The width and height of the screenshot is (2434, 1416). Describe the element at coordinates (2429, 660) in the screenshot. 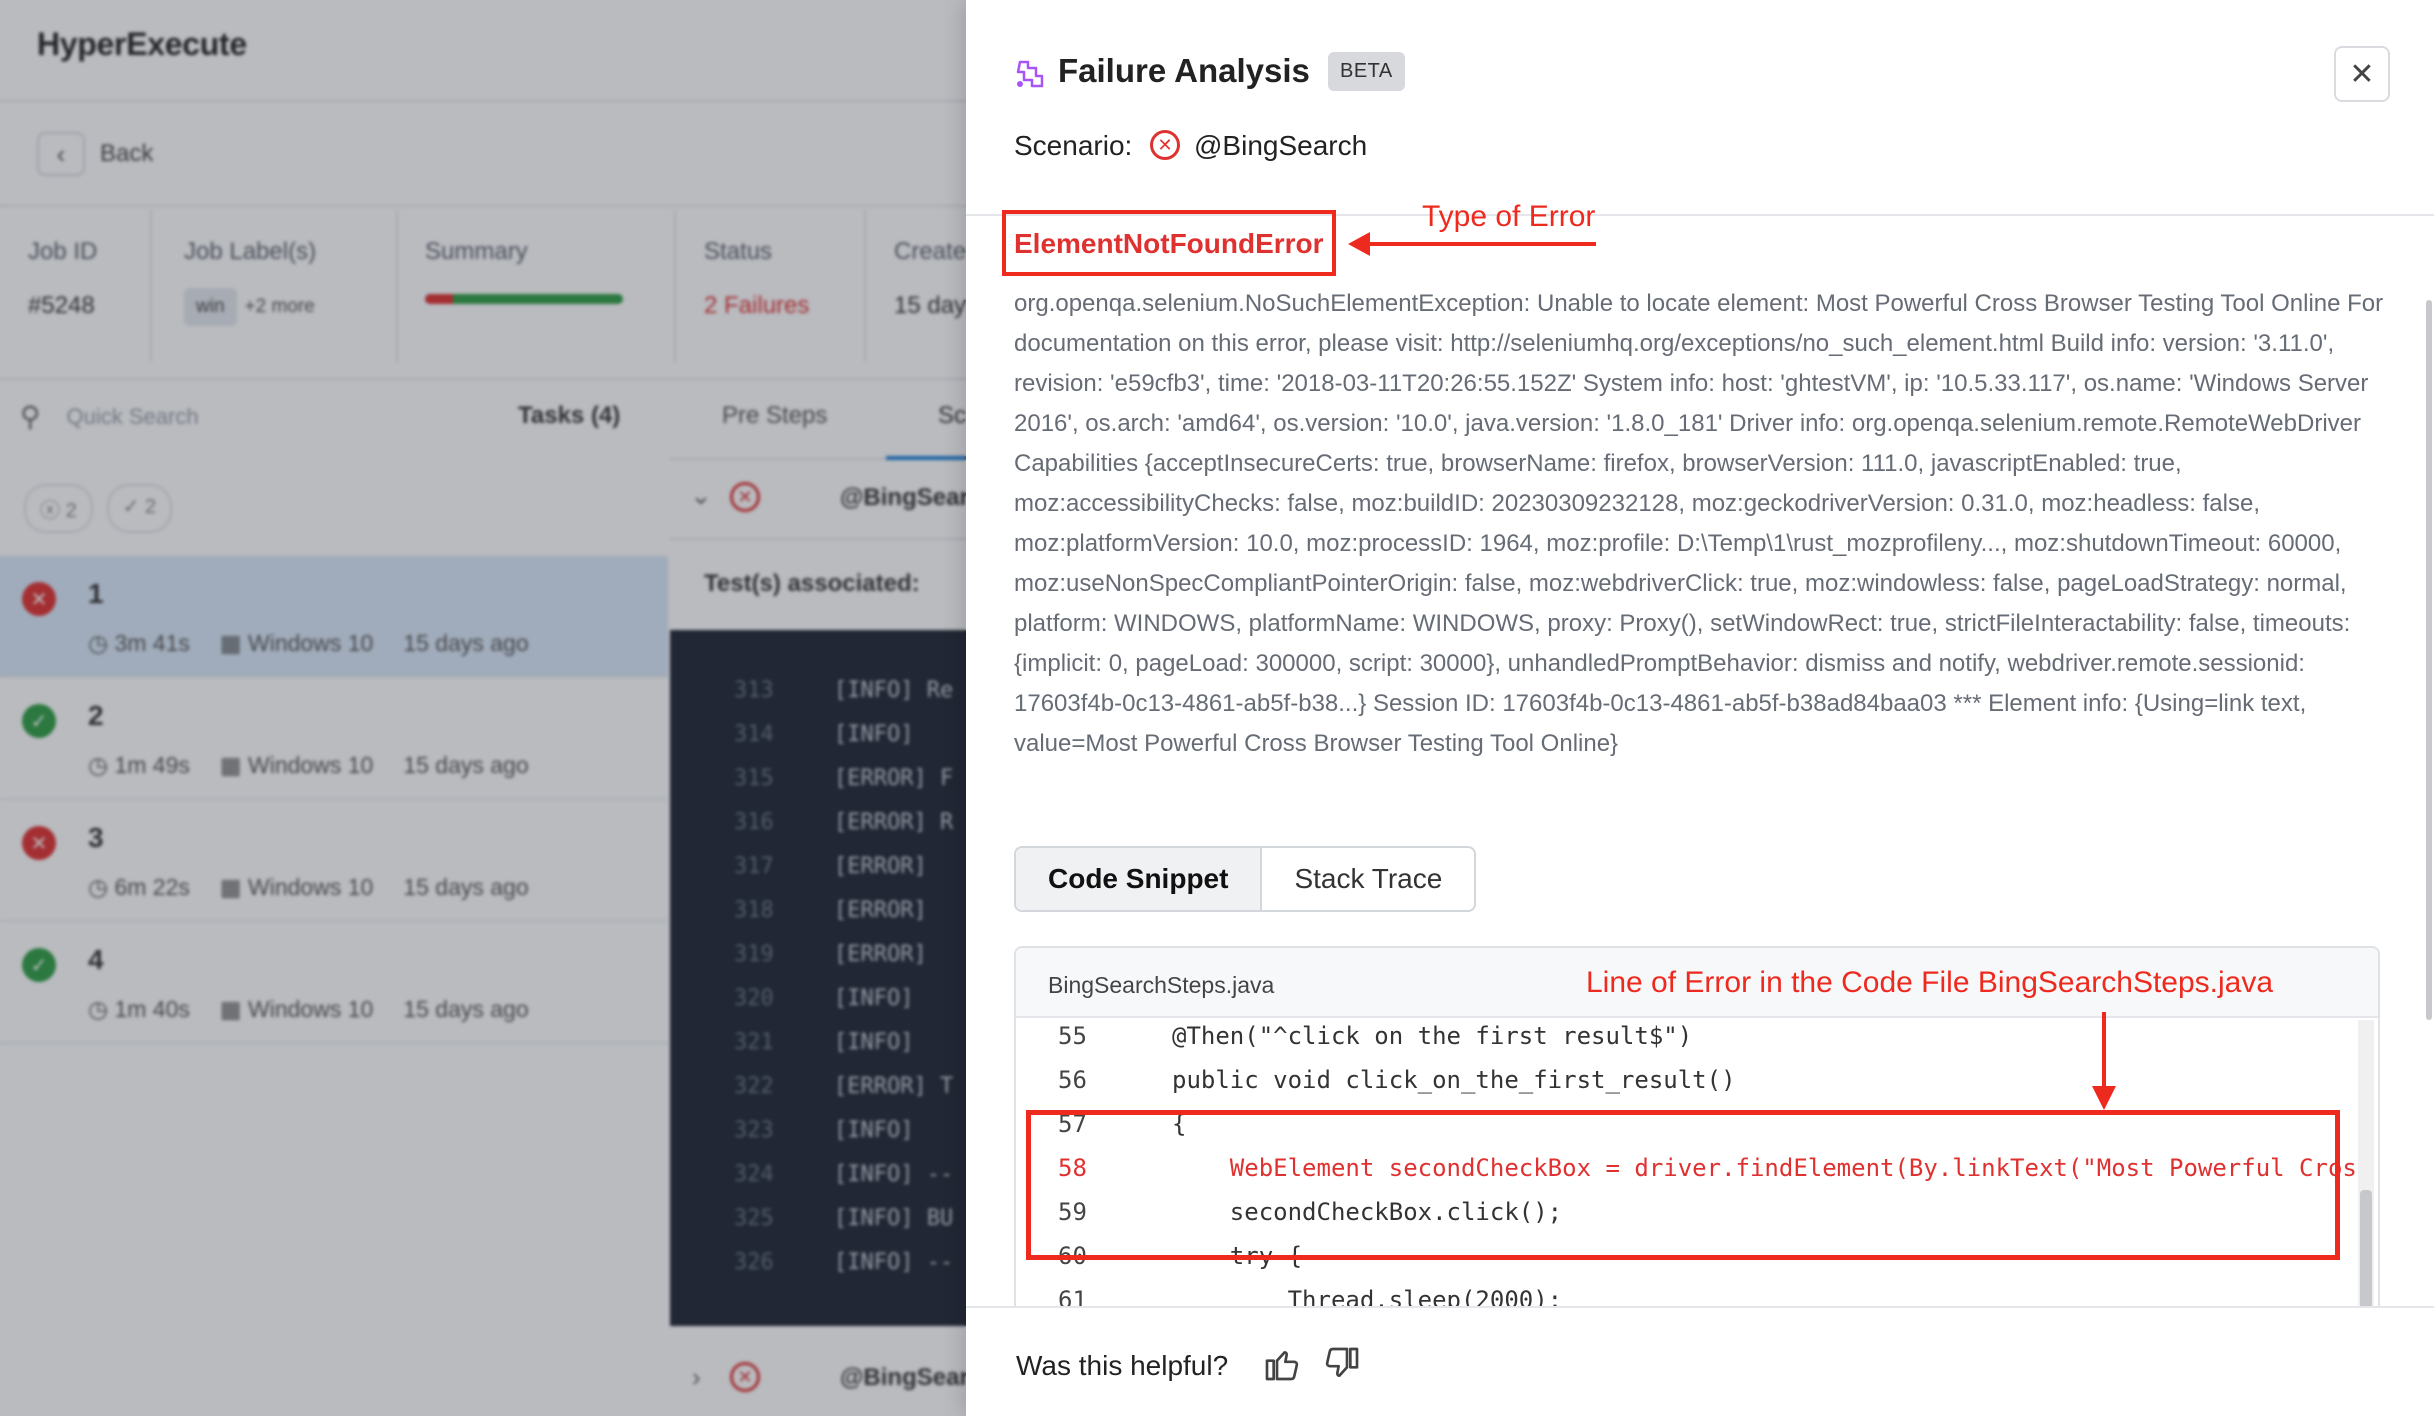

I see `drawer-scrollbar` at that location.